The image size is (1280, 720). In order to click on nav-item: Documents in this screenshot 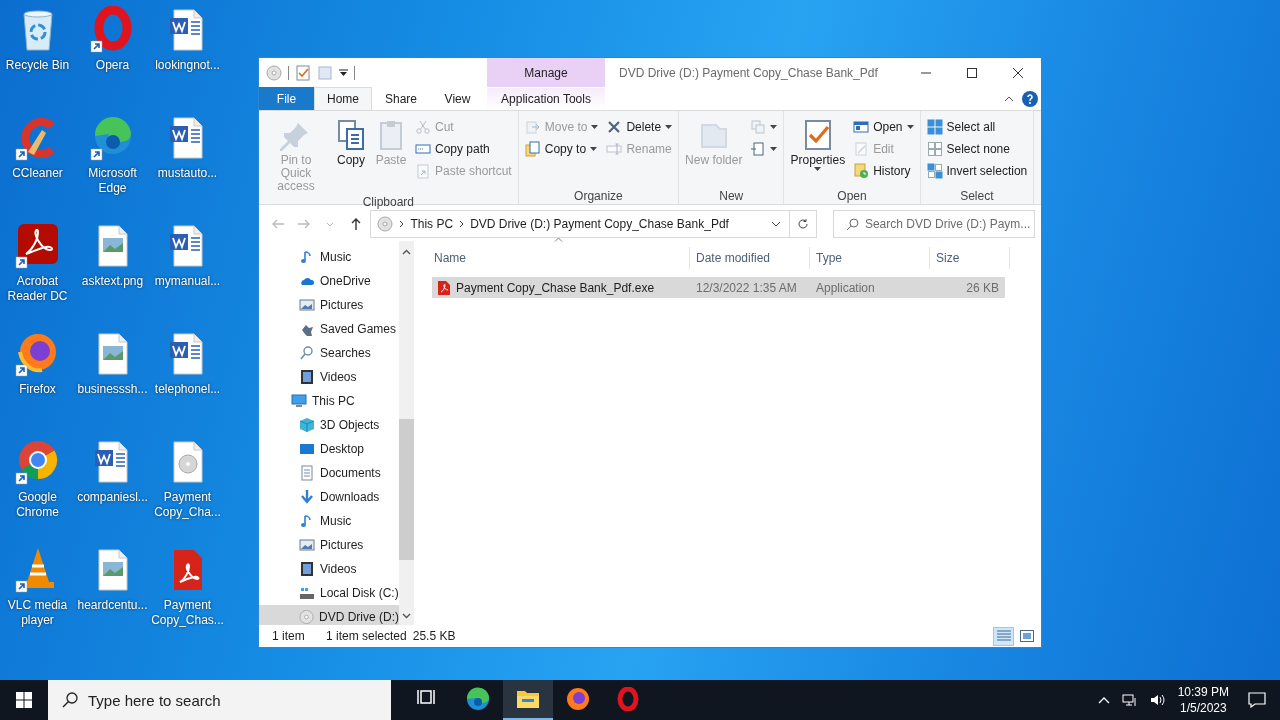, I will do `click(329, 473)`.